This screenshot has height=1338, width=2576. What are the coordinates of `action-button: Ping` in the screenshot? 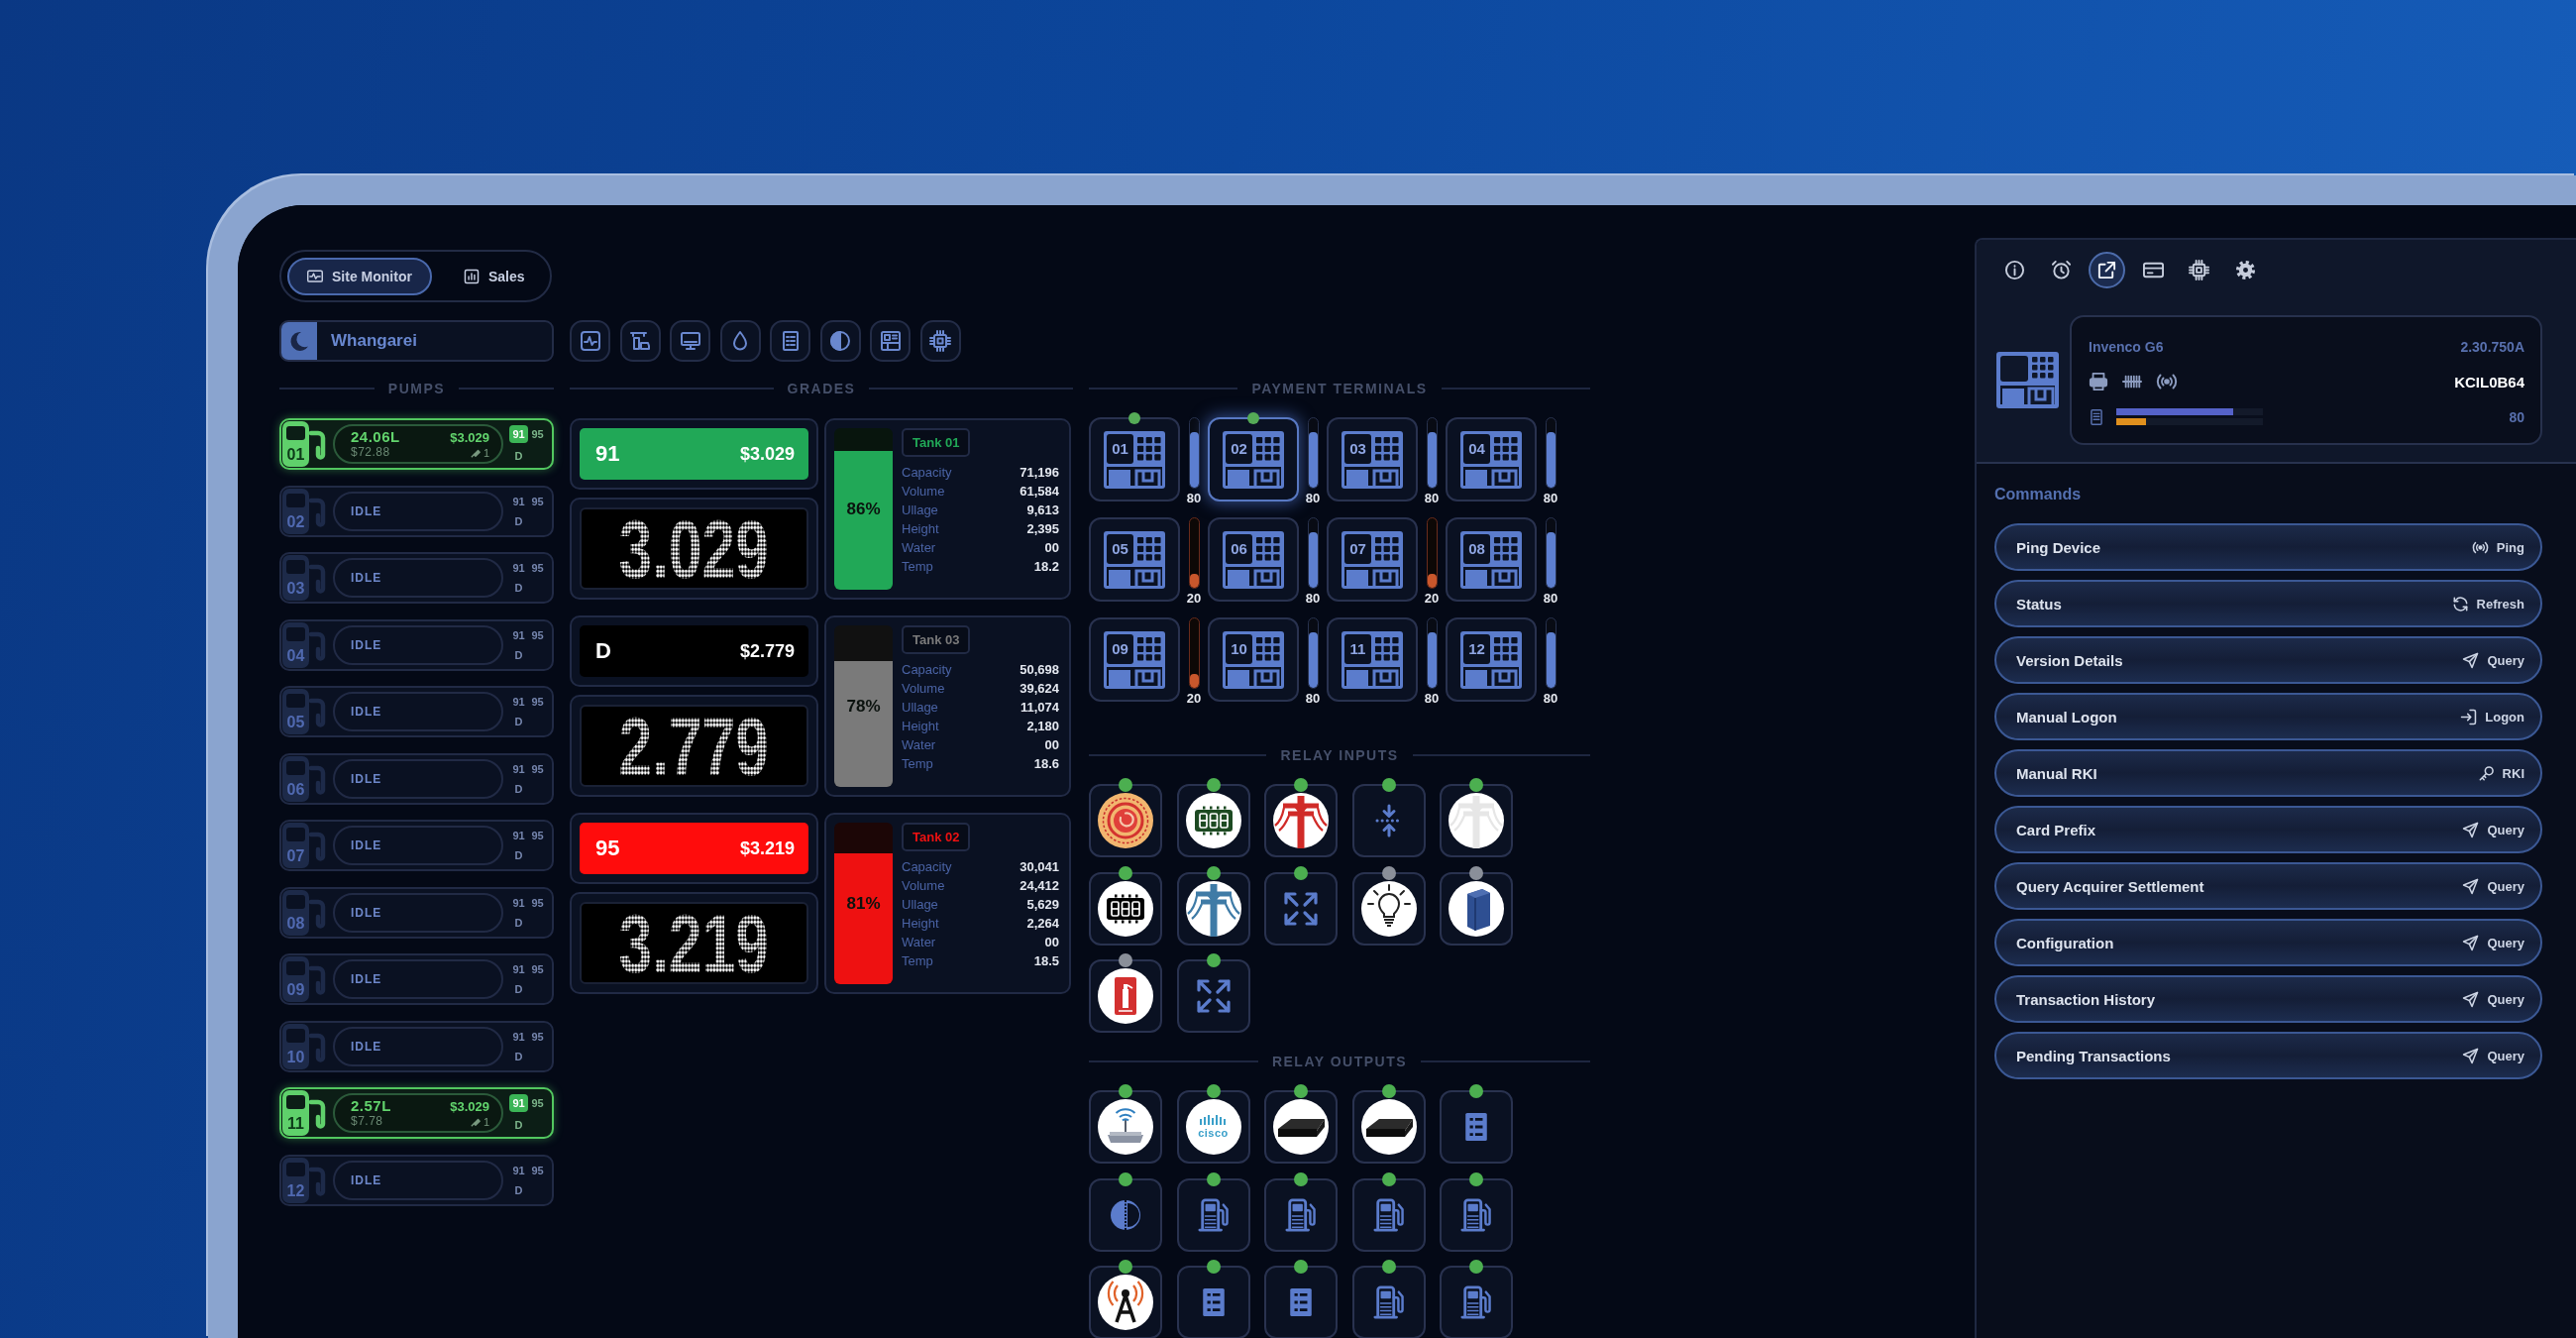 It's located at (2497, 547).